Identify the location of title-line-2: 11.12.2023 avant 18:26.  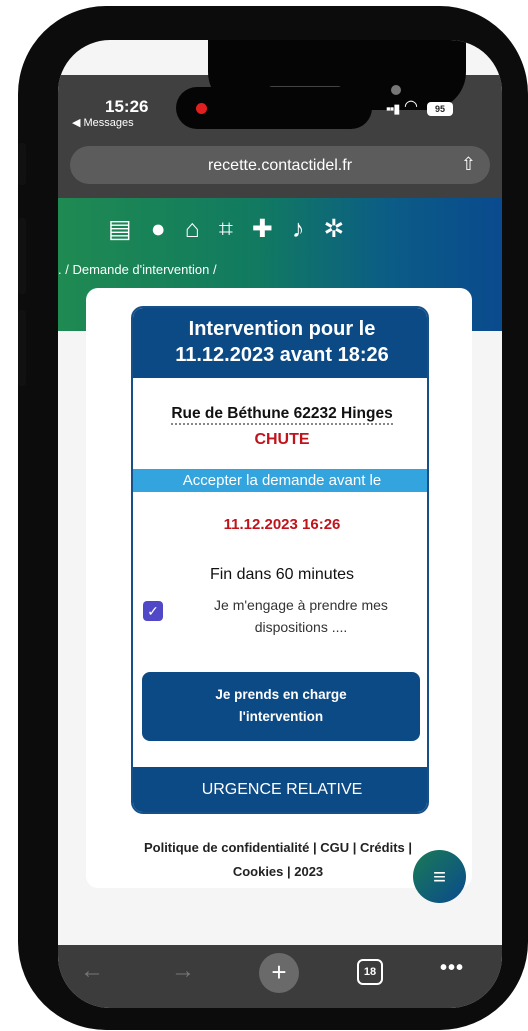
(282, 355).